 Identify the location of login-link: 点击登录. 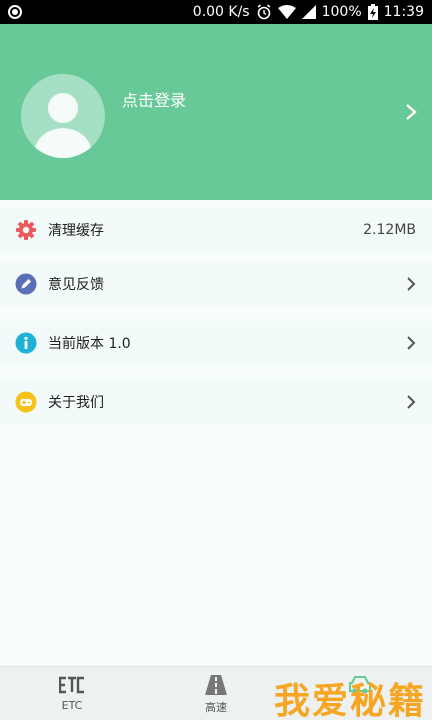
(154, 99).